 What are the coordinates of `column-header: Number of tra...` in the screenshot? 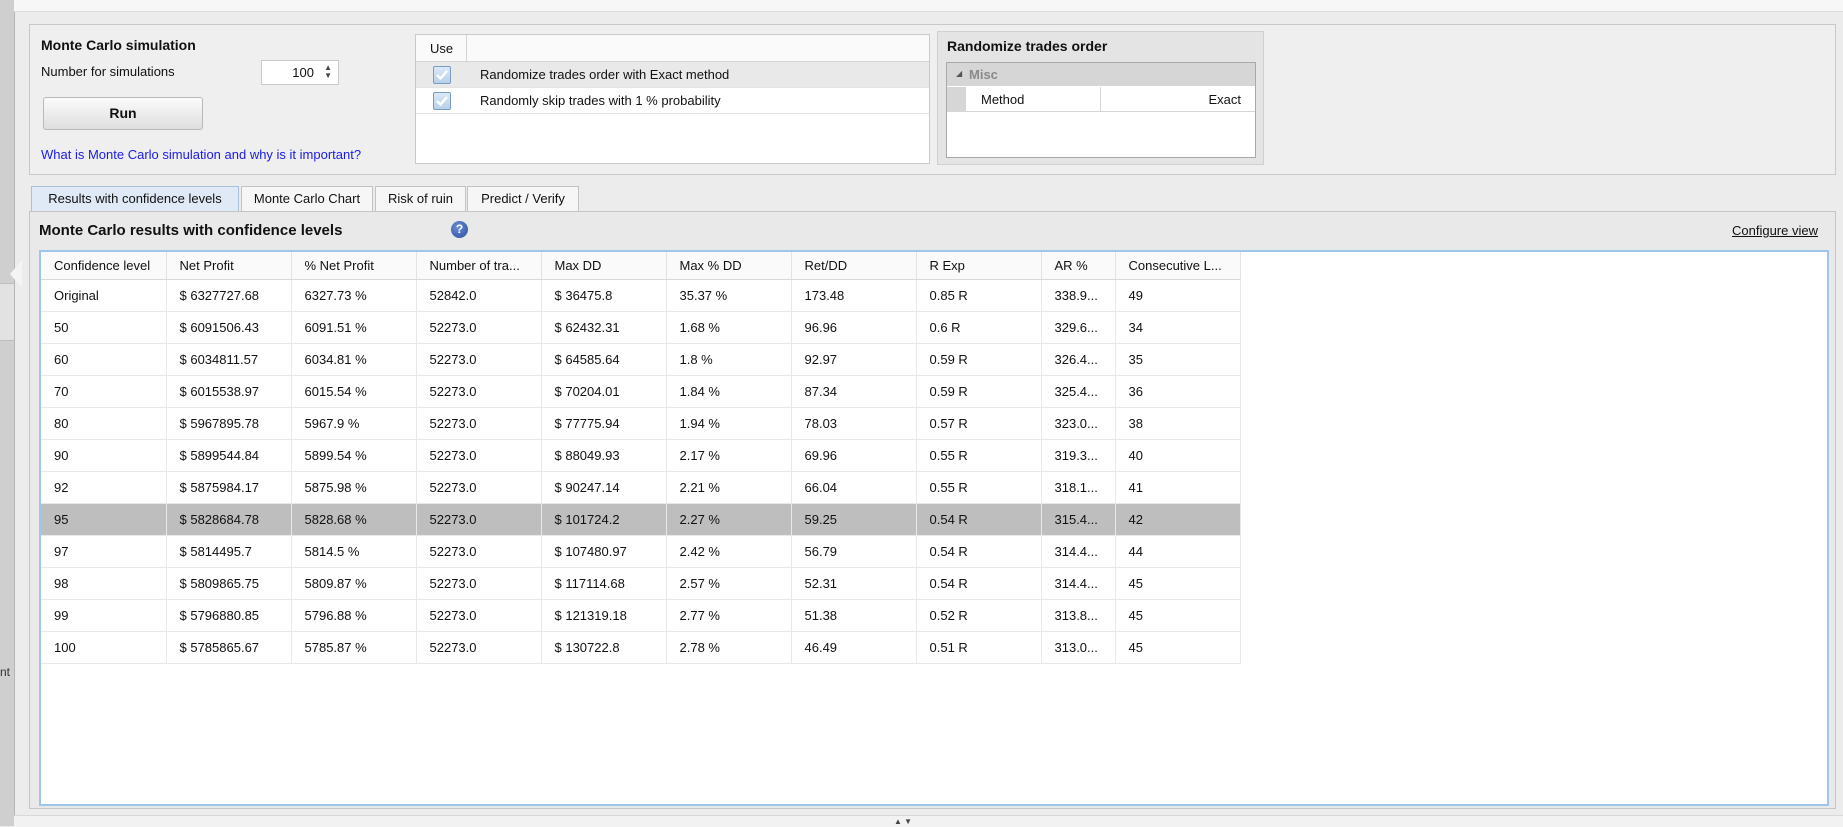 It's located at (479, 266).